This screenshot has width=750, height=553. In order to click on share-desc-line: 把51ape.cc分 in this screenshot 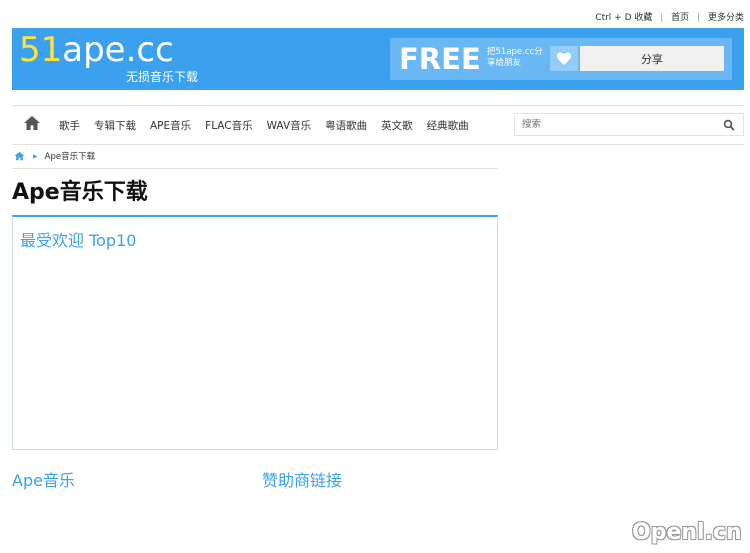, I will do `click(515, 52)`.